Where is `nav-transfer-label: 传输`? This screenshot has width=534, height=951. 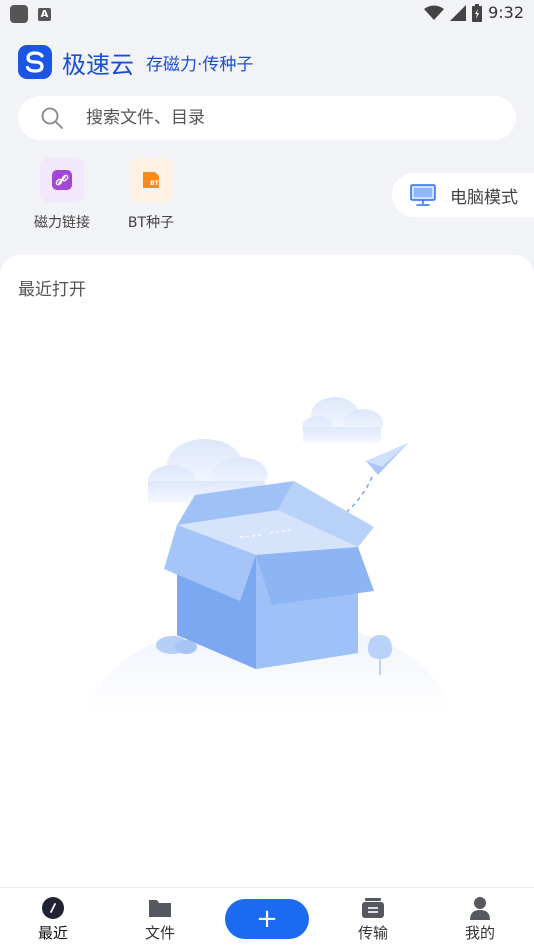 nav-transfer-label: 传输 is located at coordinates (372, 933).